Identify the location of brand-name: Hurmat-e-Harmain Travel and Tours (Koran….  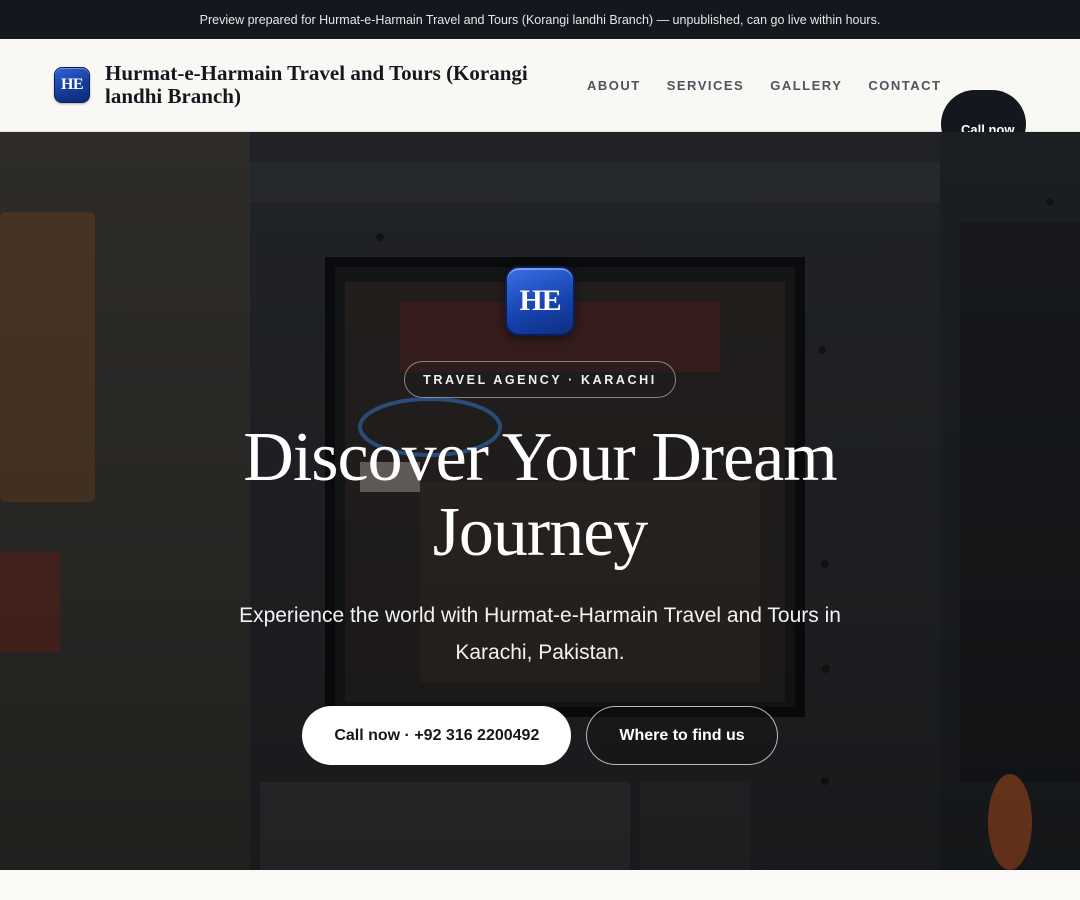
(340, 85).